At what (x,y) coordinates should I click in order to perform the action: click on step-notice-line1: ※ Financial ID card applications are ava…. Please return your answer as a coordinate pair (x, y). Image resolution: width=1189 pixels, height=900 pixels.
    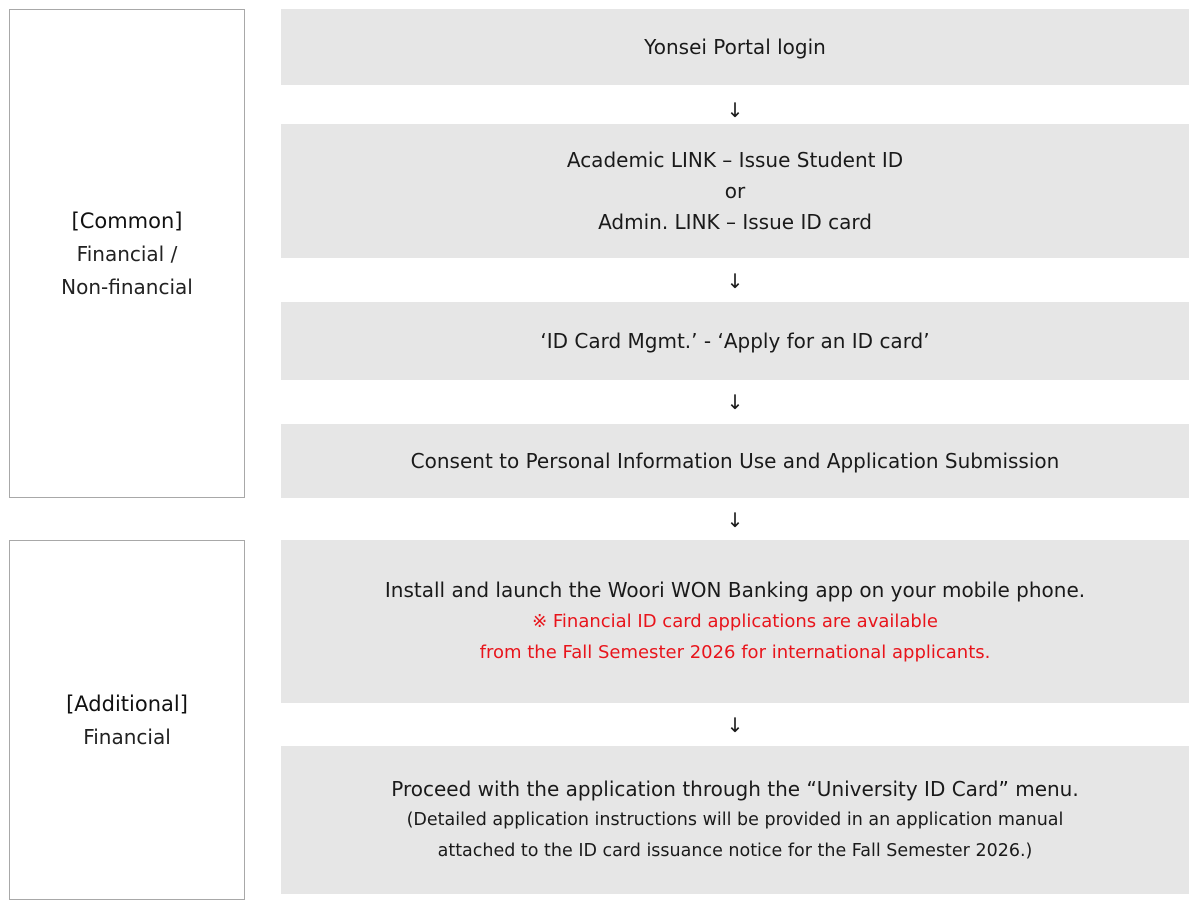
    Looking at the image, I should click on (735, 621).